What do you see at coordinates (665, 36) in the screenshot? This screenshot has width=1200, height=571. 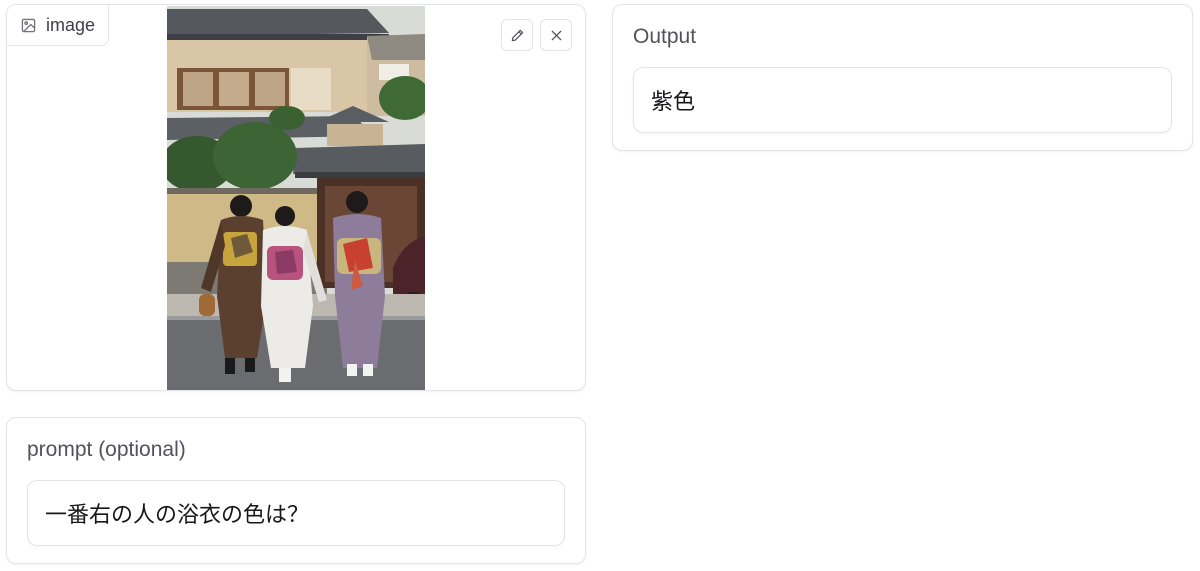 I see `output-label: Output` at bounding box center [665, 36].